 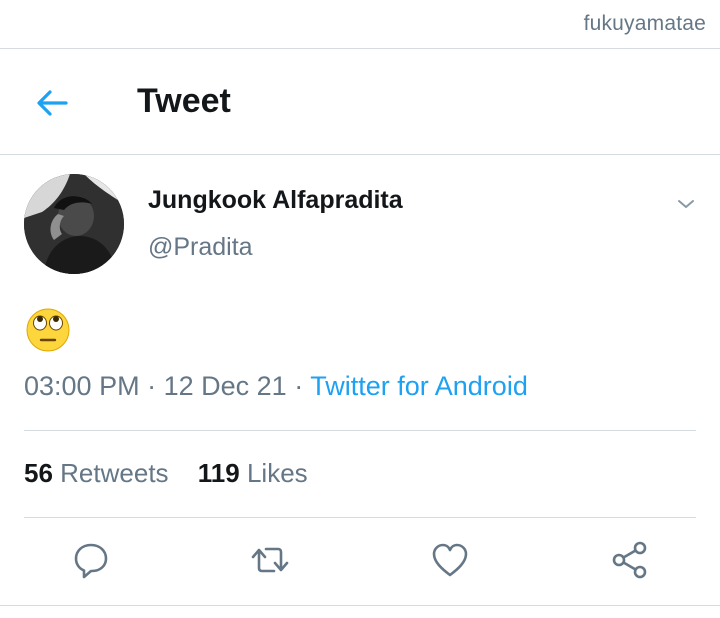 I want to click on tweet-stats: 56 Retweets 119 Likes, so click(x=166, y=473).